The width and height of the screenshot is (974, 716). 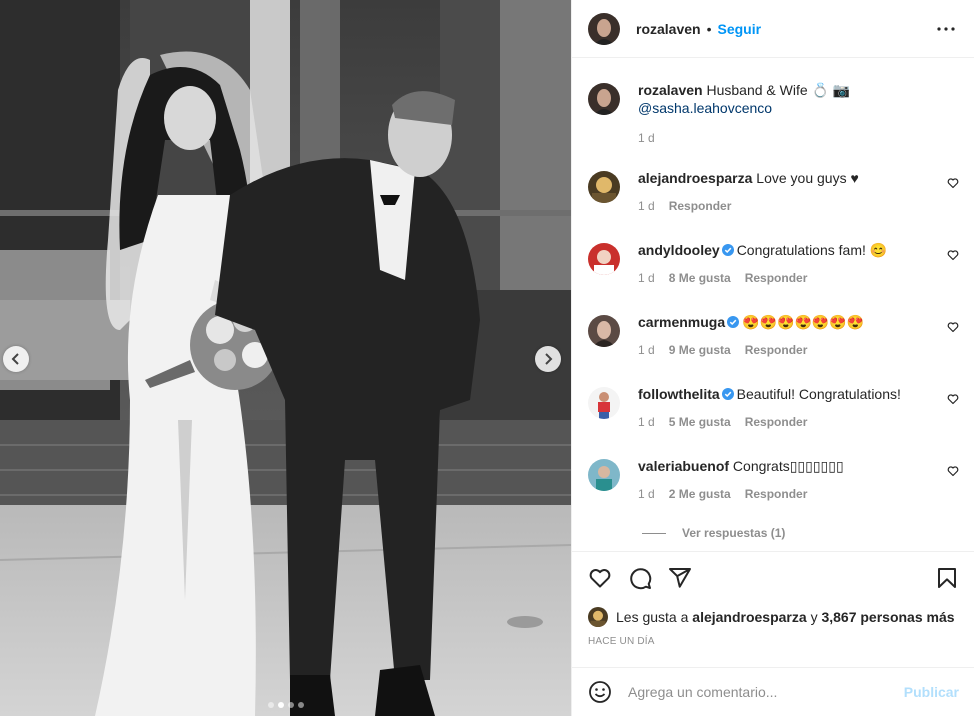 I want to click on comment-username: alejandroesparza, so click(x=695, y=178).